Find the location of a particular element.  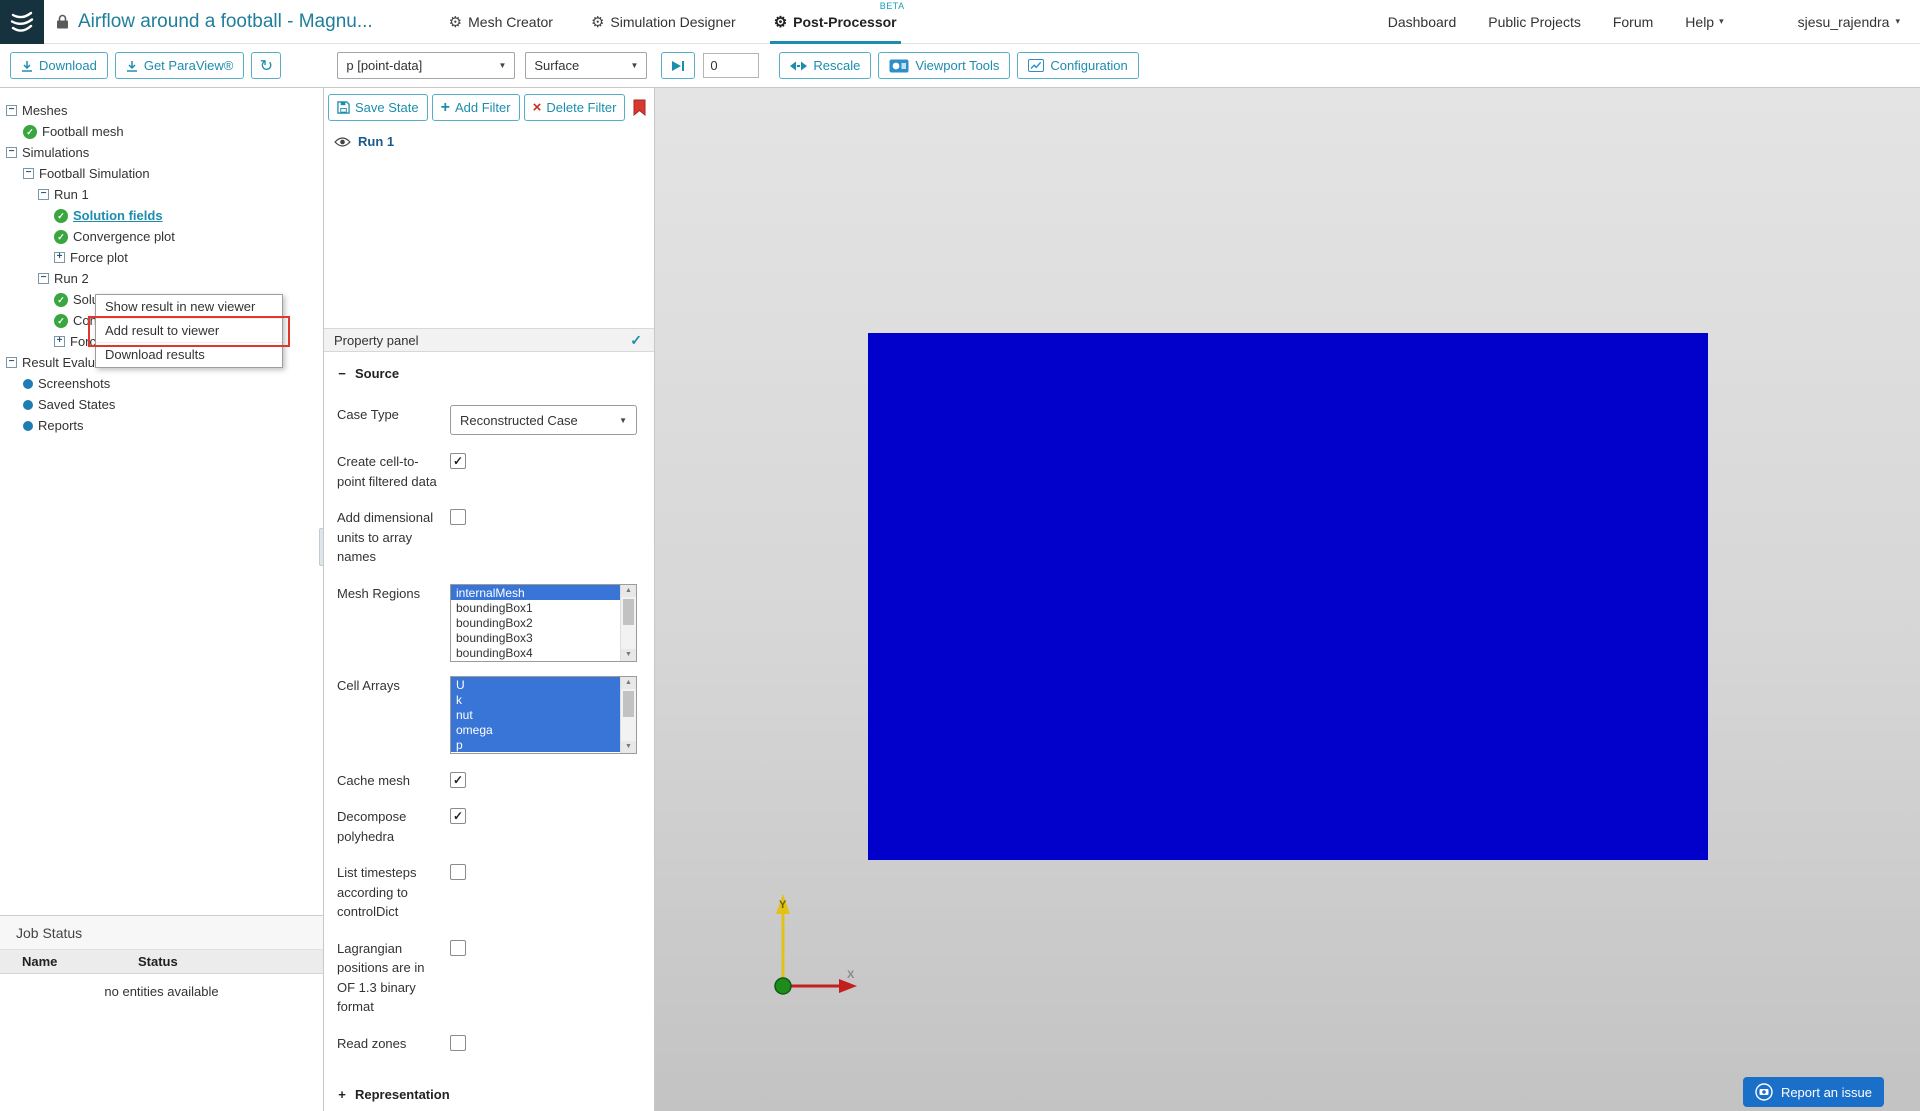

nav-help-menu: Help ▾ is located at coordinates (1704, 22).